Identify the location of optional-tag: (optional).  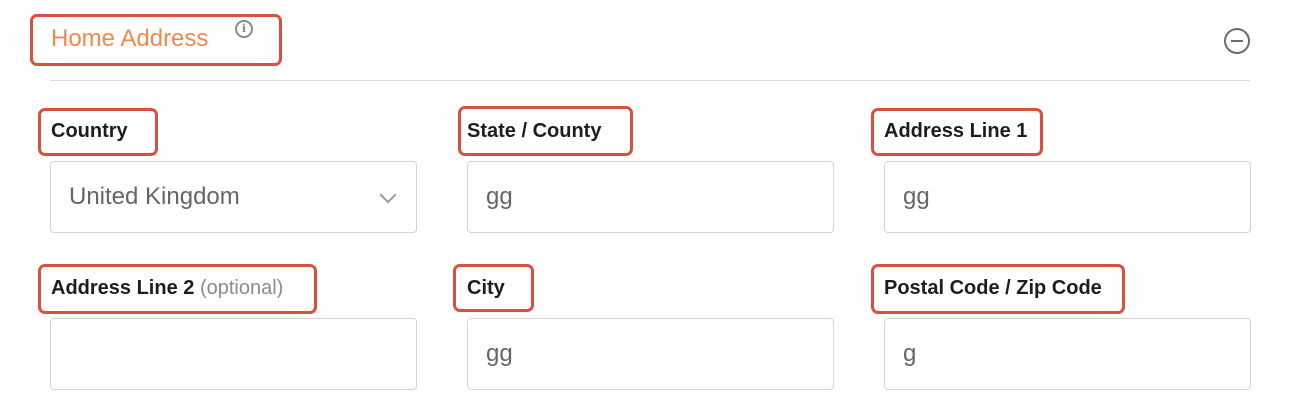
(241, 288).